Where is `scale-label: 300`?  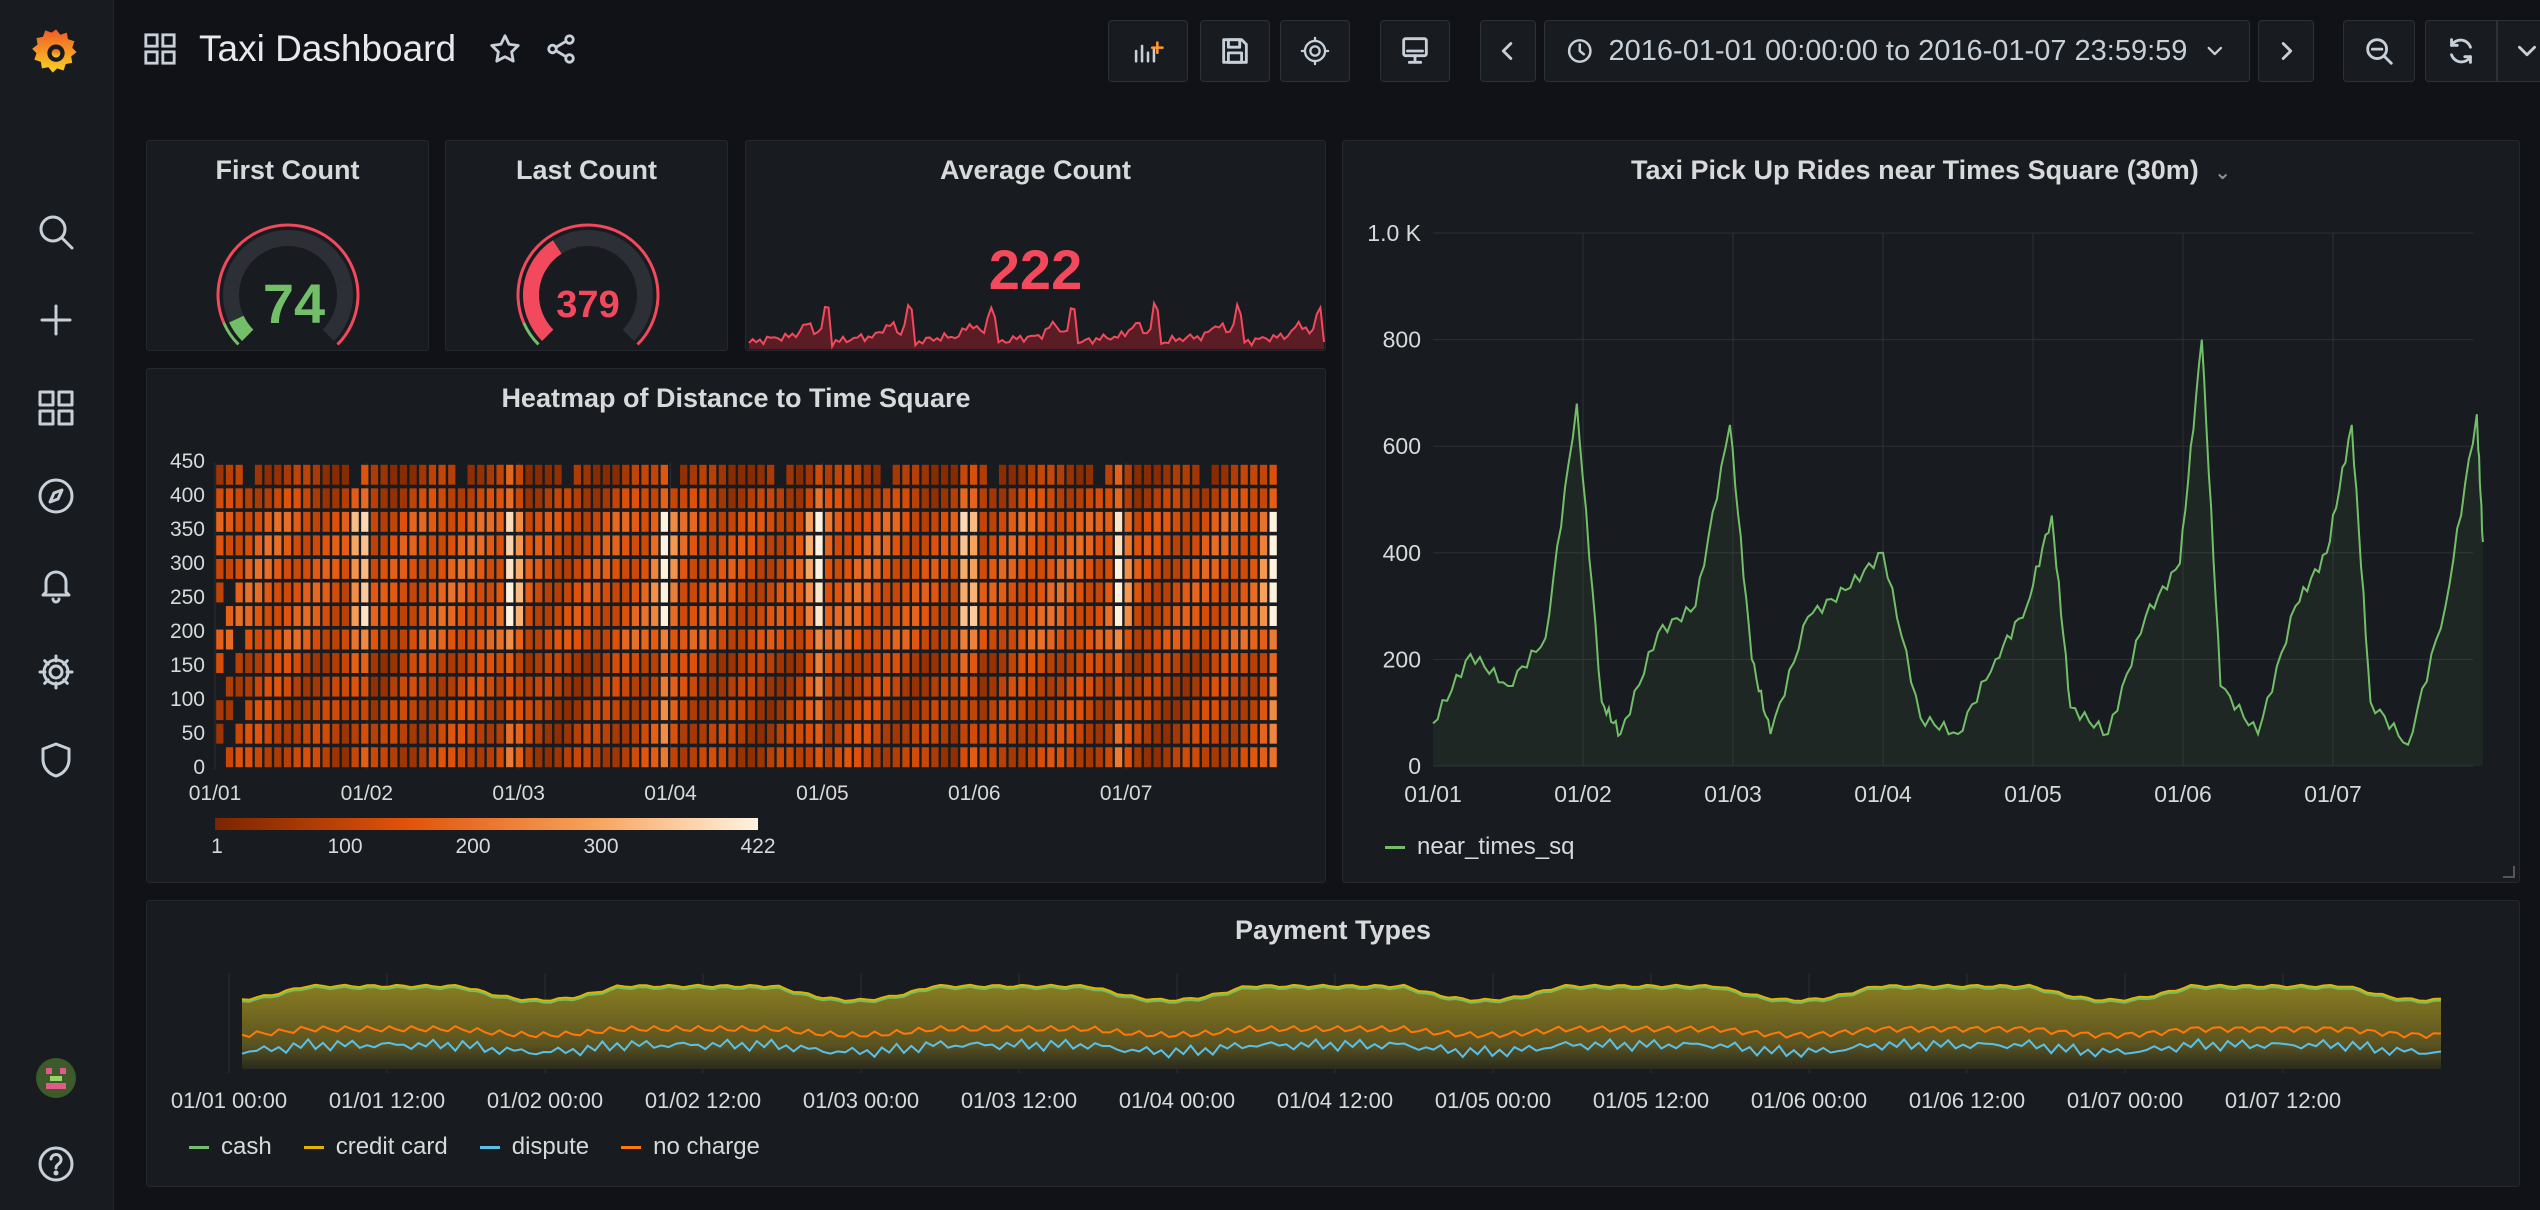
scale-label: 300 is located at coordinates (600, 846).